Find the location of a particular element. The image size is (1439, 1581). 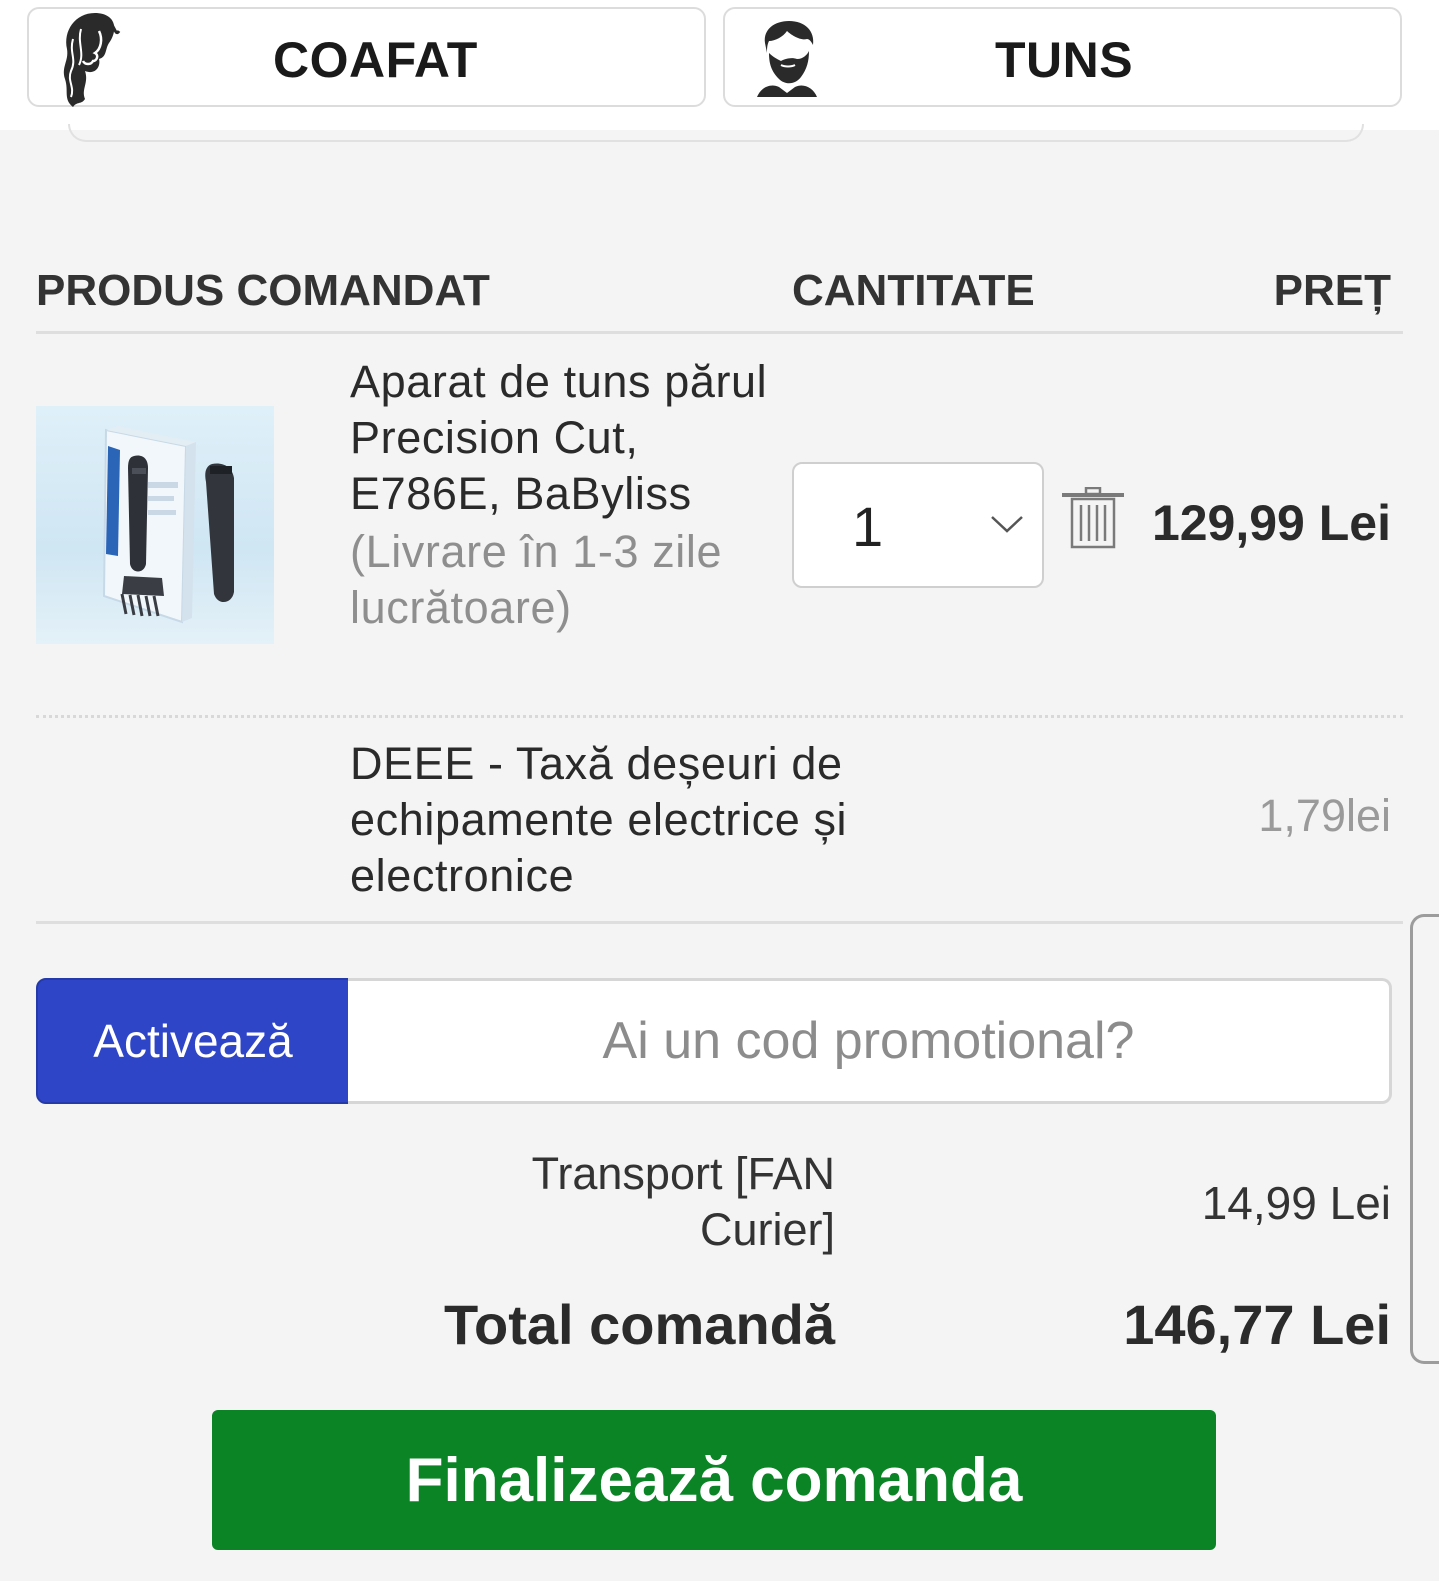

category-coafat-label: COAFAT is located at coordinates (375, 60).